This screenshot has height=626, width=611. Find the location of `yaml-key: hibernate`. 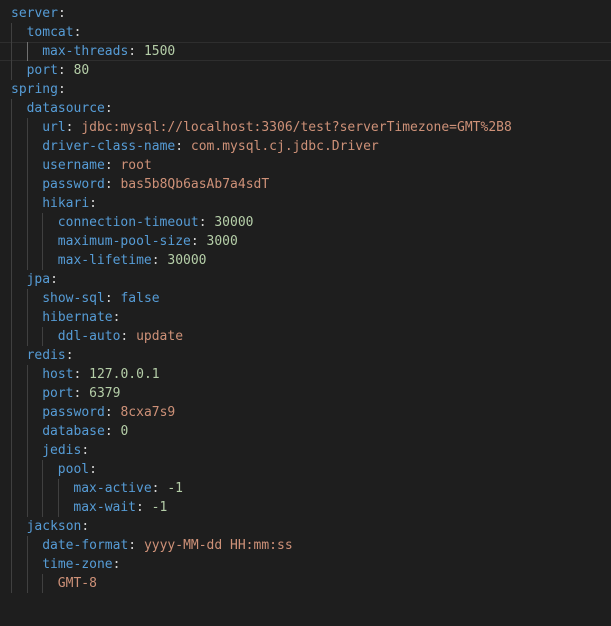

yaml-key: hibernate is located at coordinates (77, 317).